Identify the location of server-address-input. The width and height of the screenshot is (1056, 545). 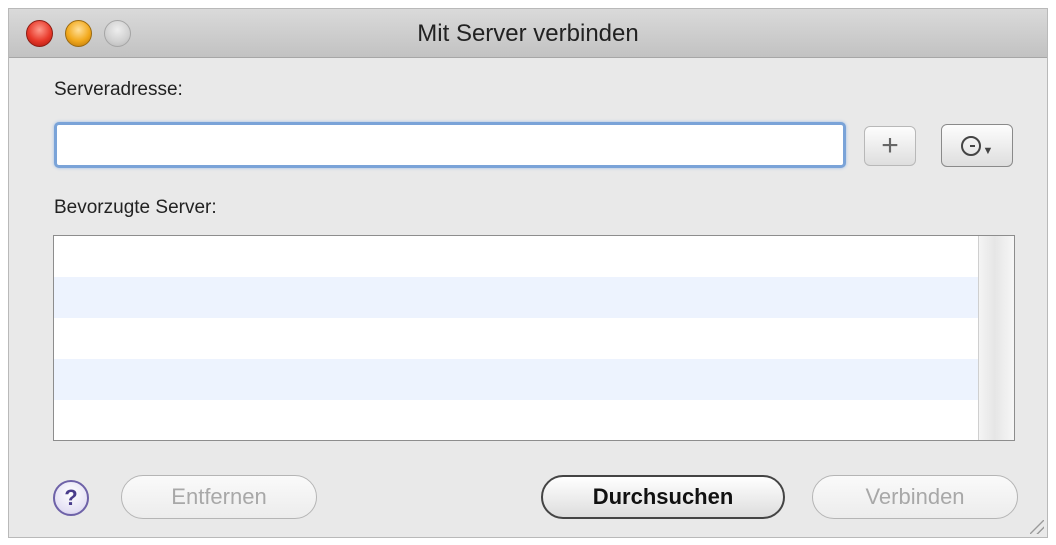
(450, 145).